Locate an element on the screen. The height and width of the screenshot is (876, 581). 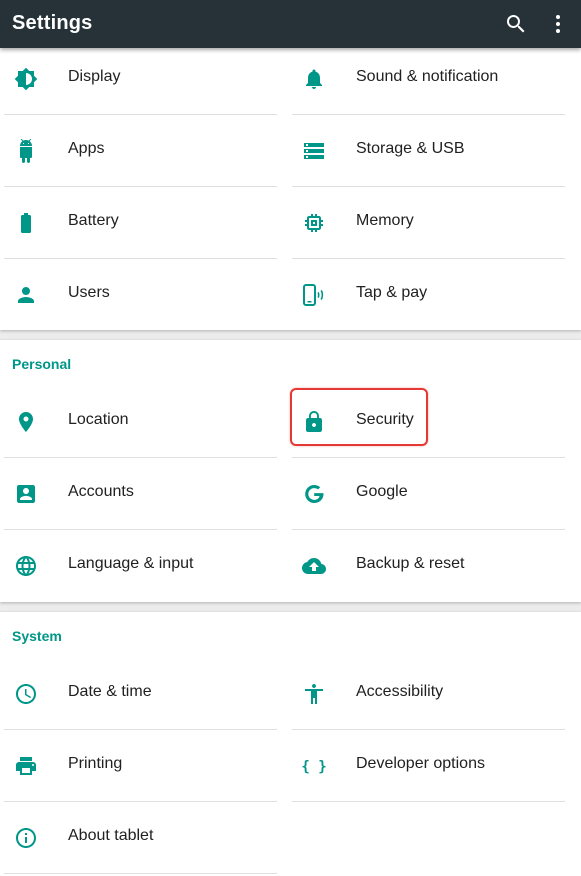
setting-sound-notification: Sound & notification is located at coordinates (428, 79).